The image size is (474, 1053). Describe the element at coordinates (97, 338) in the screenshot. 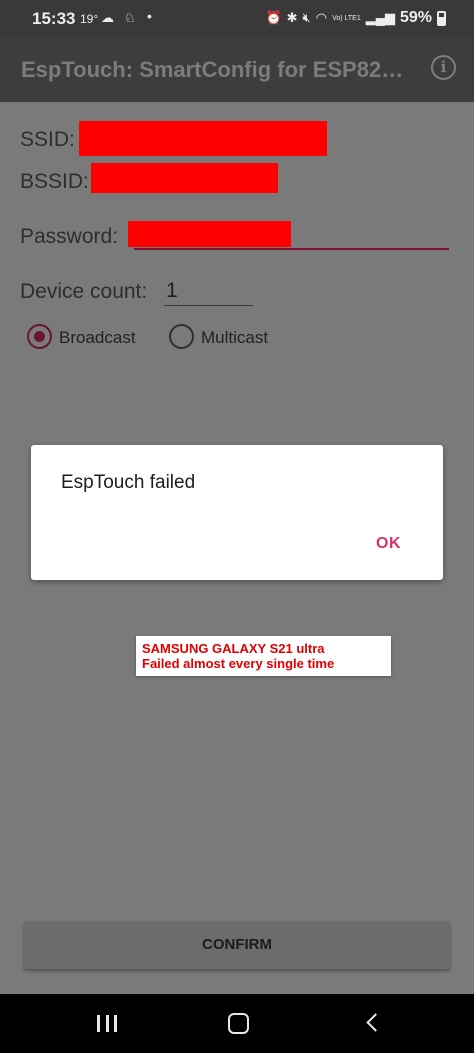

I see `broadcast-label: Broadcast` at that location.